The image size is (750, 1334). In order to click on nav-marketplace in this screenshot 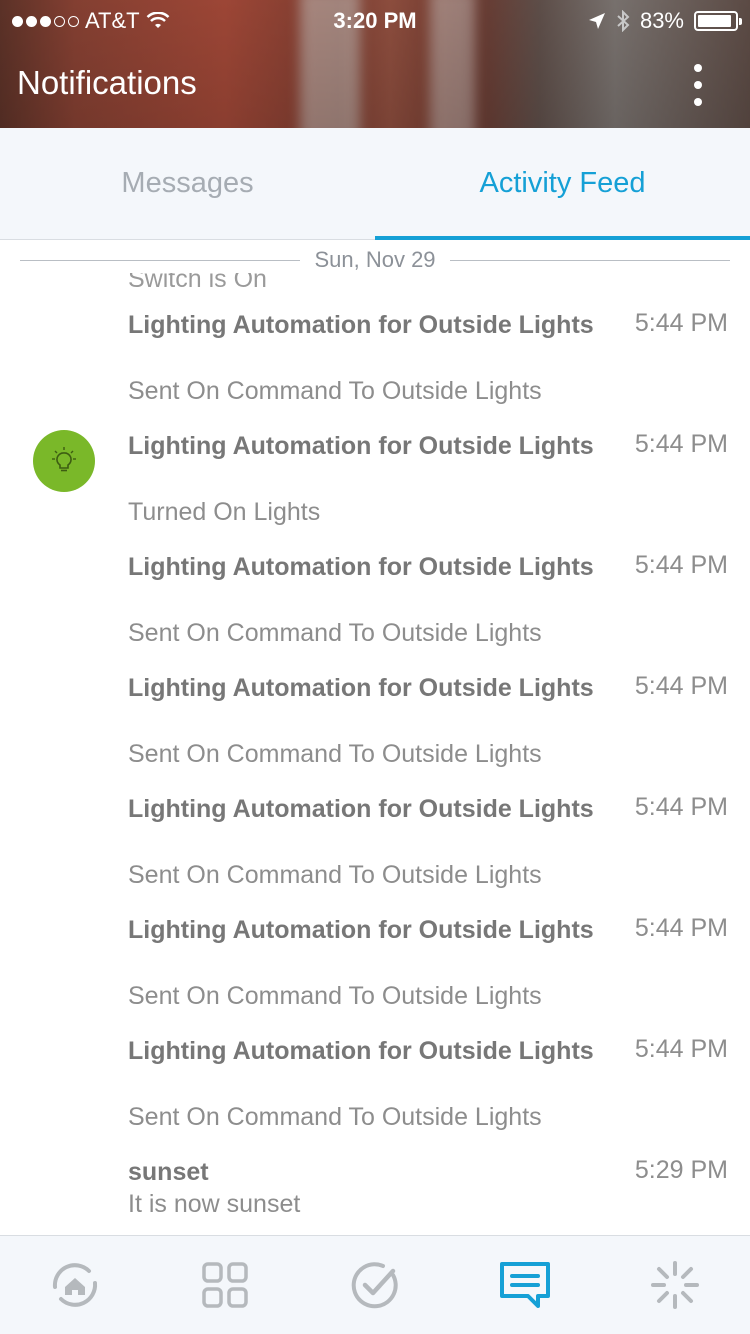, I will do `click(675, 1285)`.